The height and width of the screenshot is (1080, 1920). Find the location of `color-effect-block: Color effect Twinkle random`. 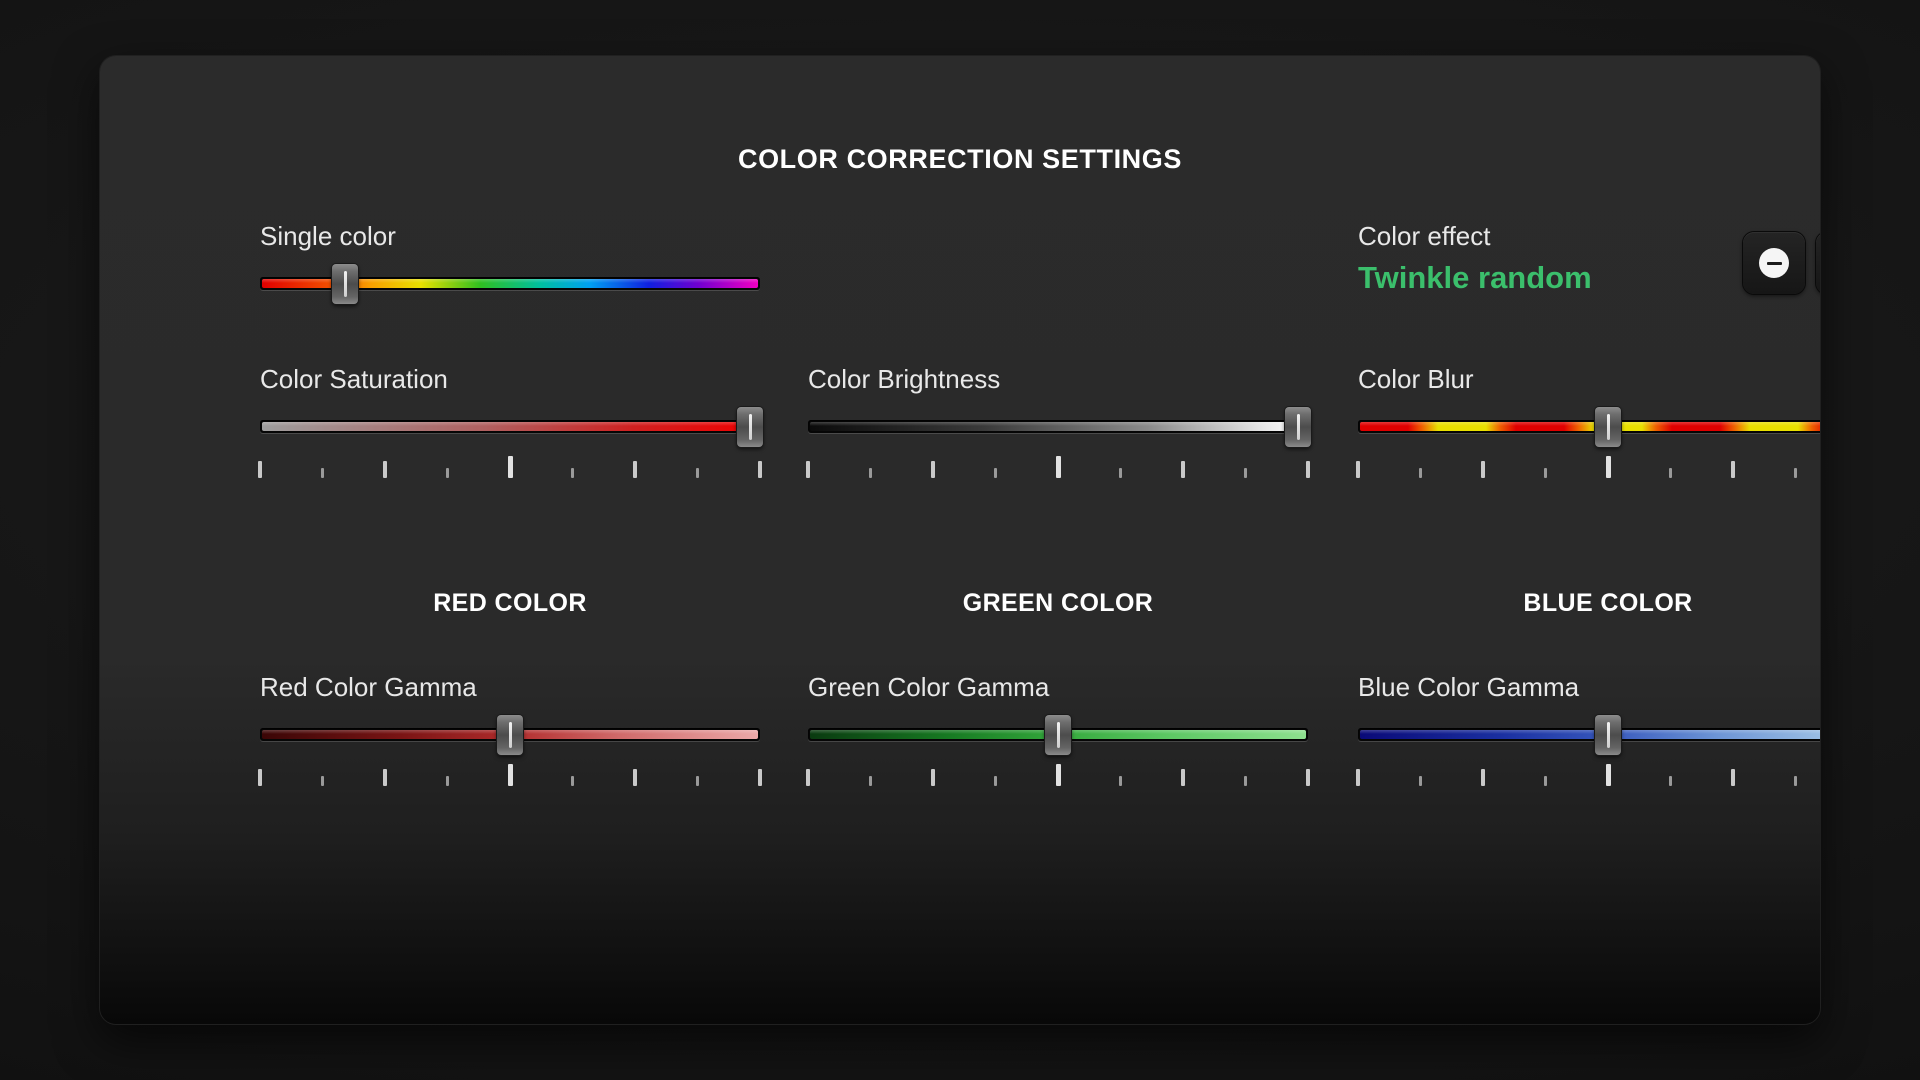

color-effect-block: Color effect Twinkle random is located at coordinates (1589, 266).